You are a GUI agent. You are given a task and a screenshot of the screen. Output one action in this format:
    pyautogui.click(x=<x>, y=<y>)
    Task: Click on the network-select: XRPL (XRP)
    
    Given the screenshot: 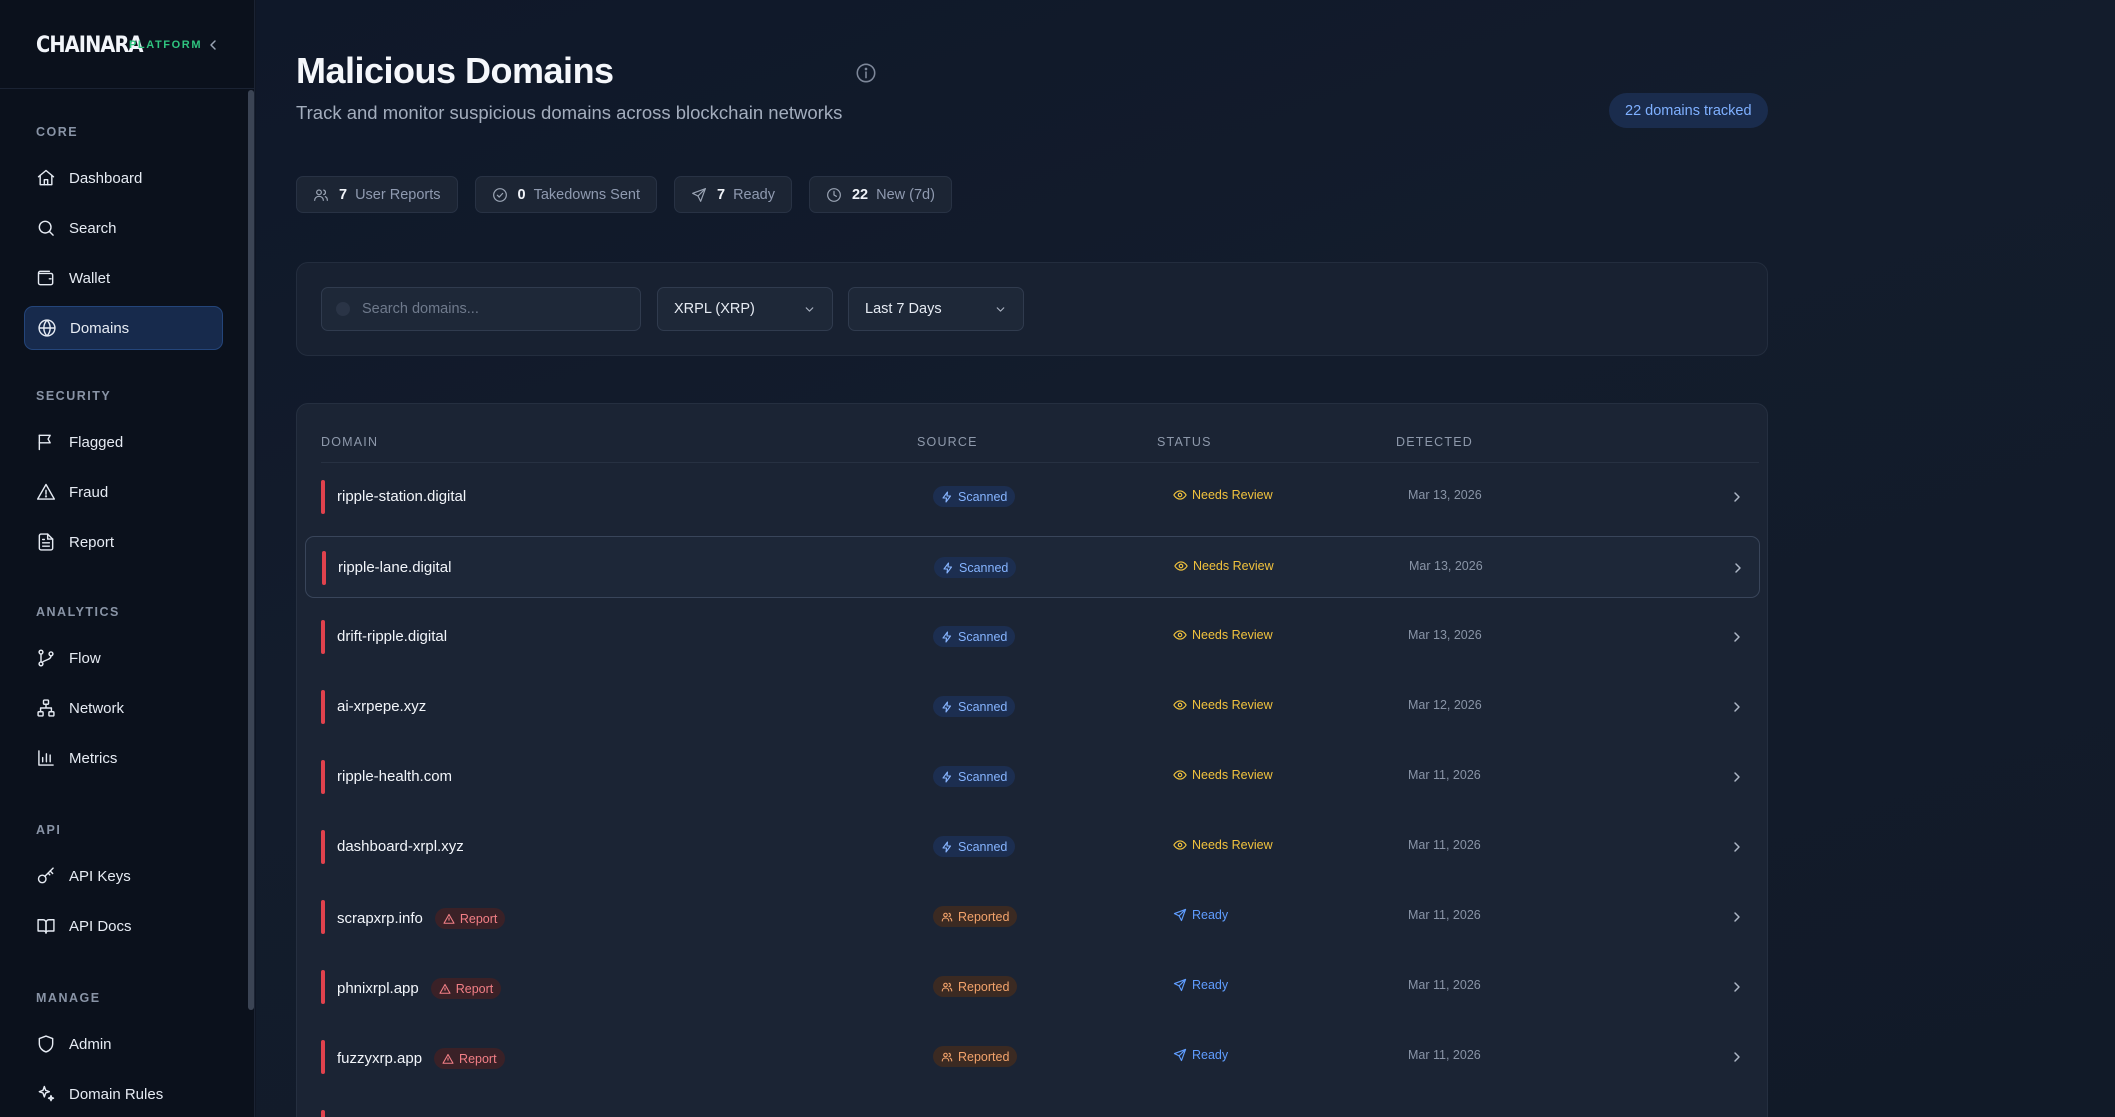 What is the action you would take?
    pyautogui.click(x=745, y=309)
    